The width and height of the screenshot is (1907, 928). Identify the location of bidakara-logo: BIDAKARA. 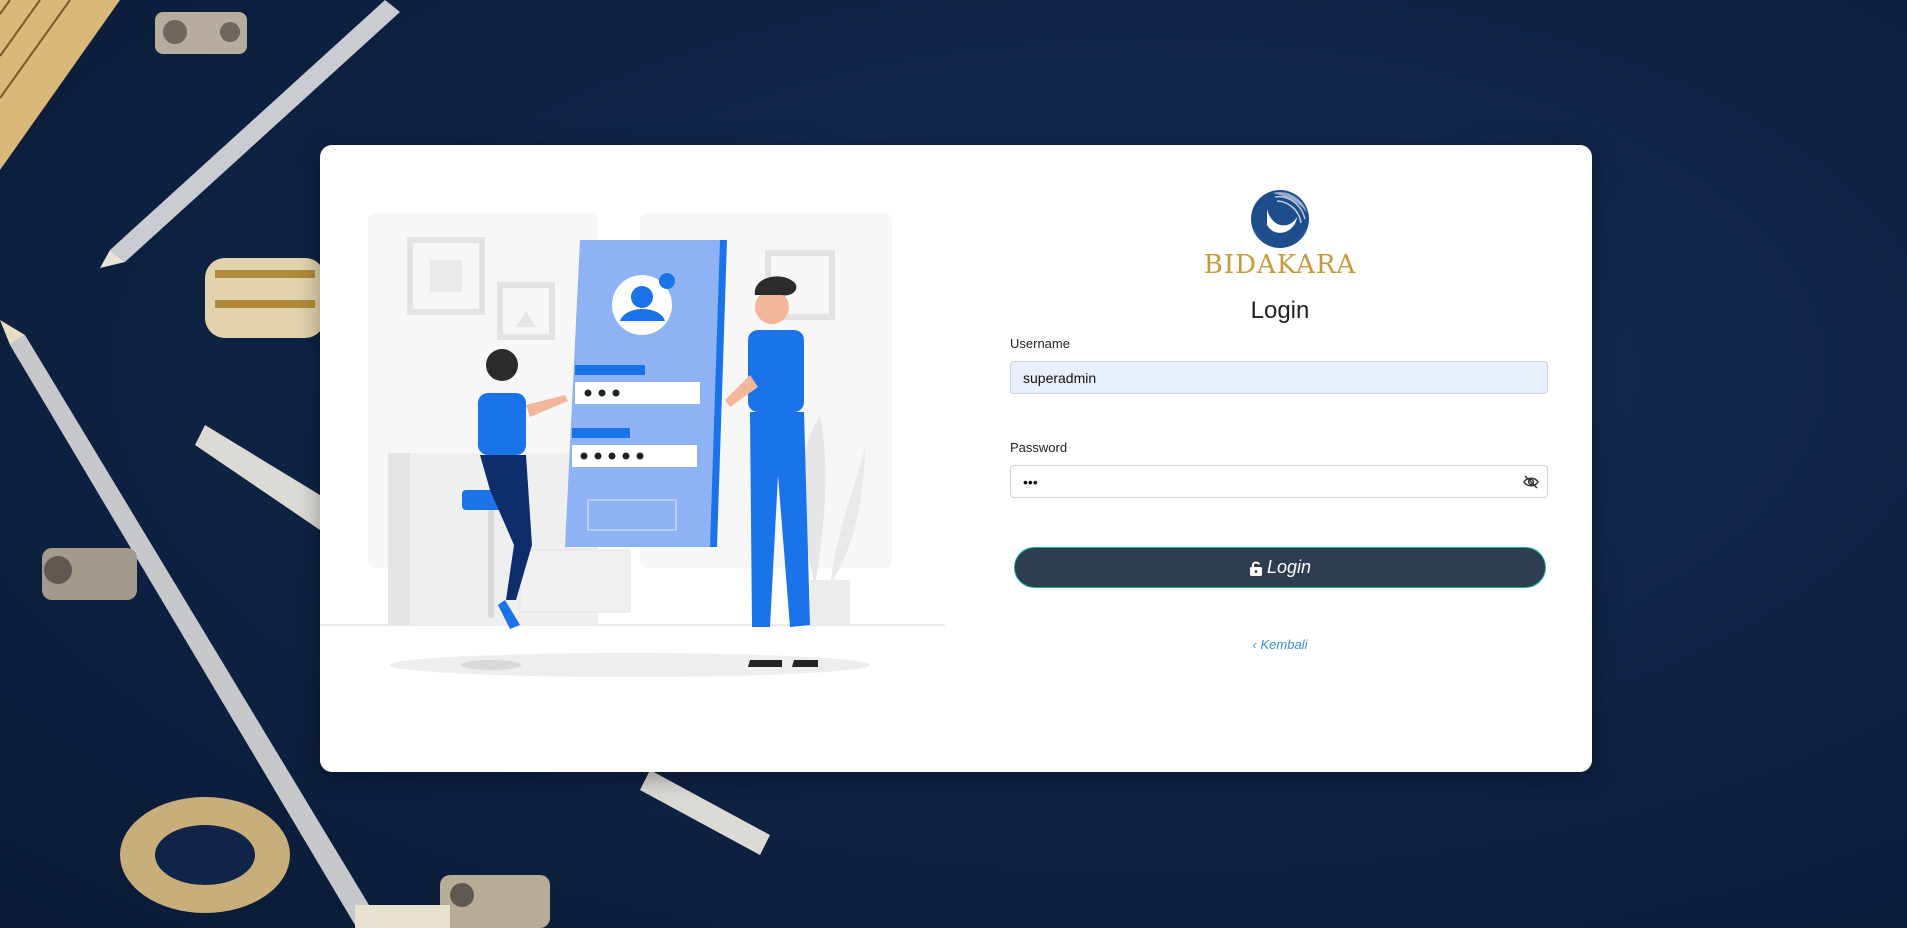
(1280, 233).